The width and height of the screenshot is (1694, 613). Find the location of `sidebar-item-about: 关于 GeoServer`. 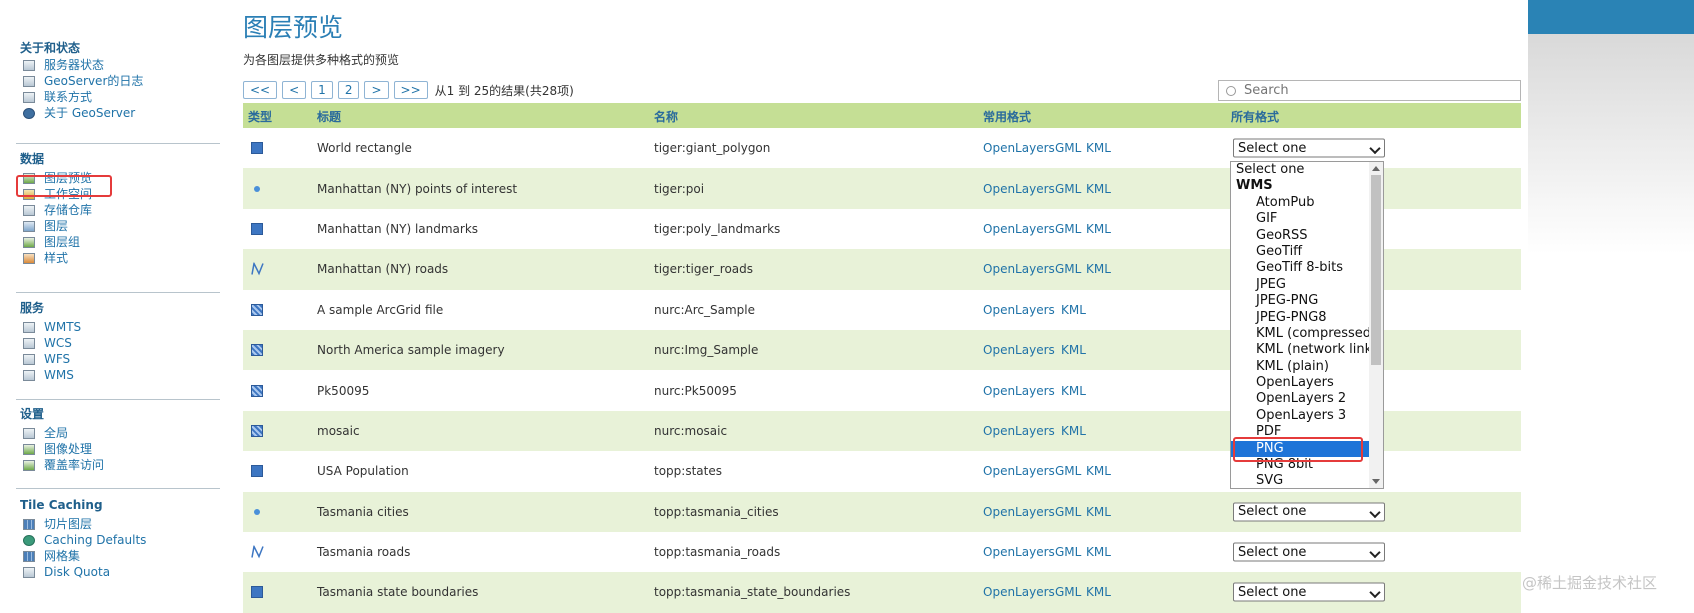

sidebar-item-about: 关于 GeoServer is located at coordinates (120, 113).